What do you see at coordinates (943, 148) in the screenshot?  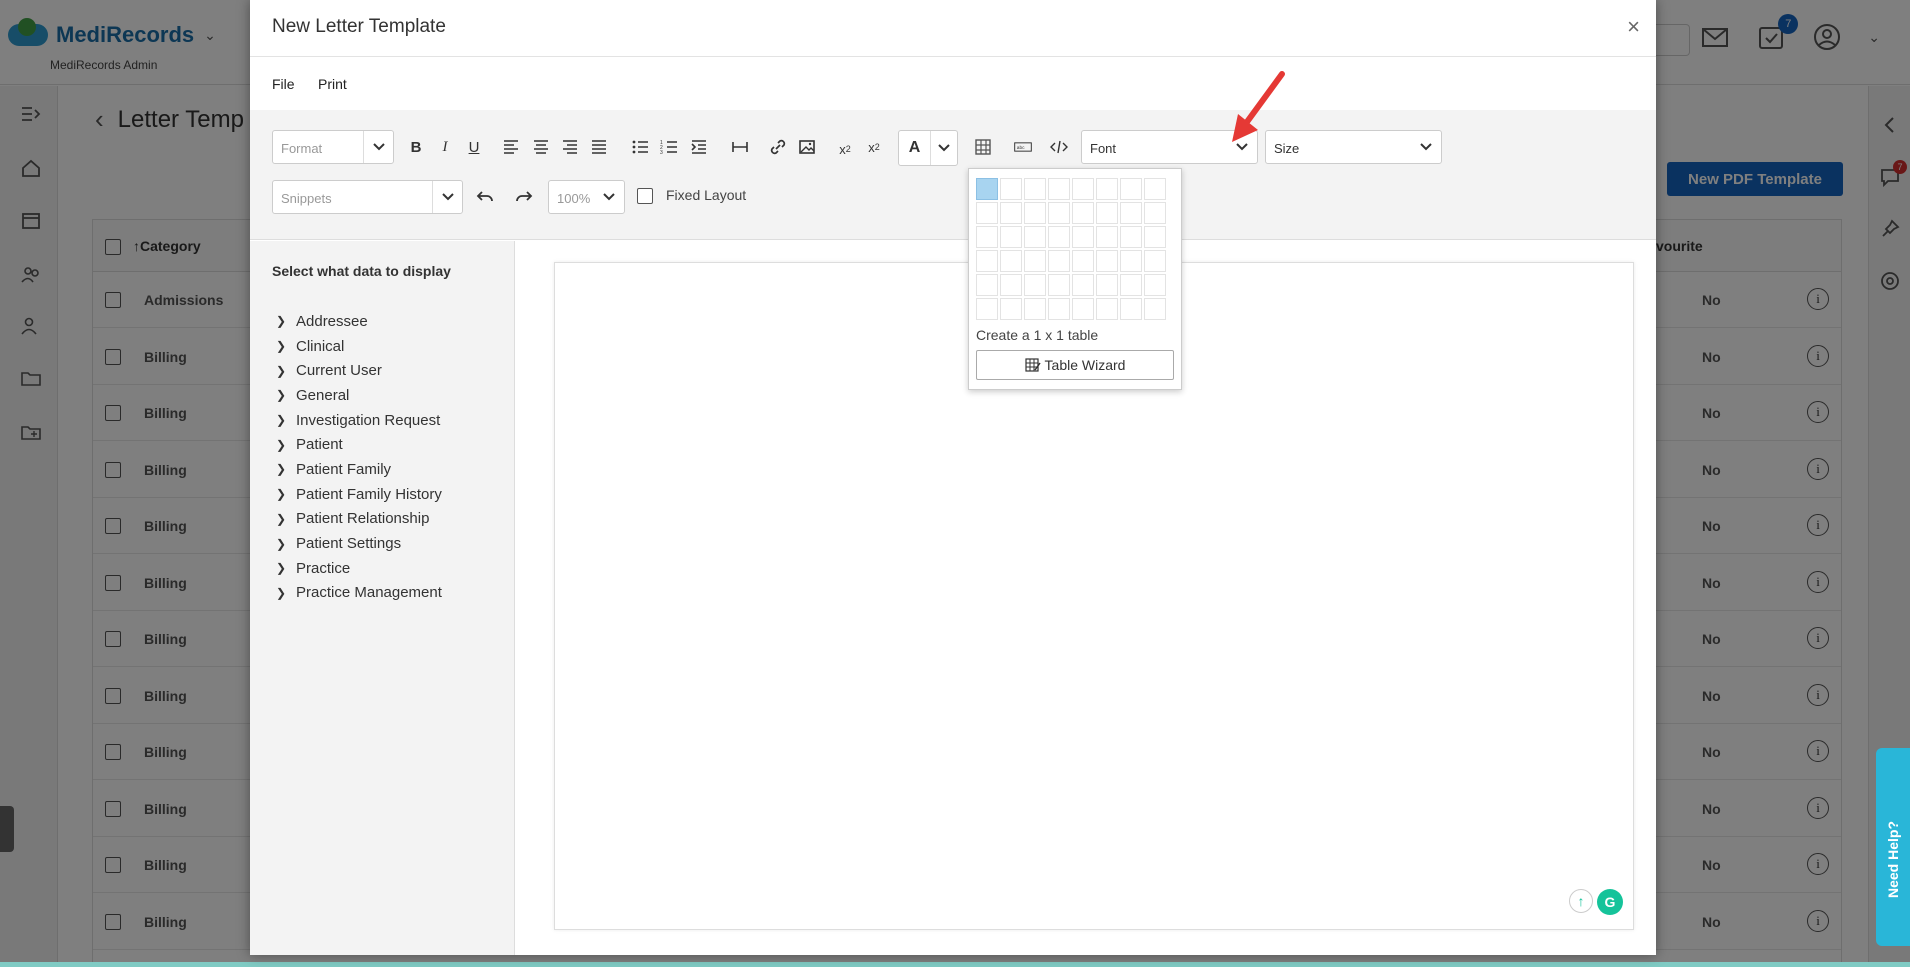 I see `chevron-down-icon` at bounding box center [943, 148].